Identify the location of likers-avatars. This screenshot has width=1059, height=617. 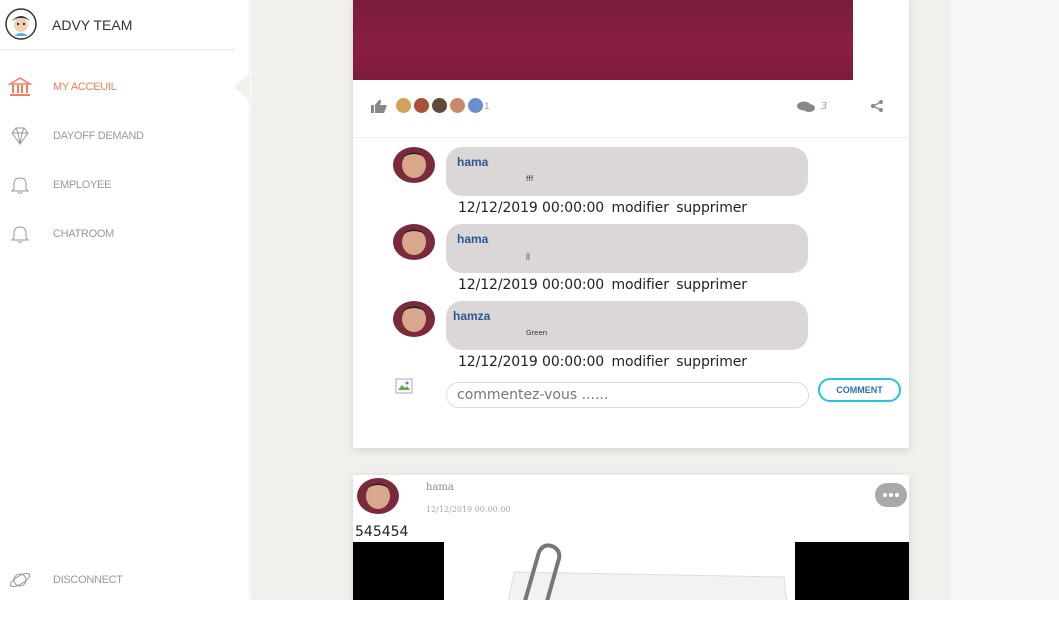
(440, 106).